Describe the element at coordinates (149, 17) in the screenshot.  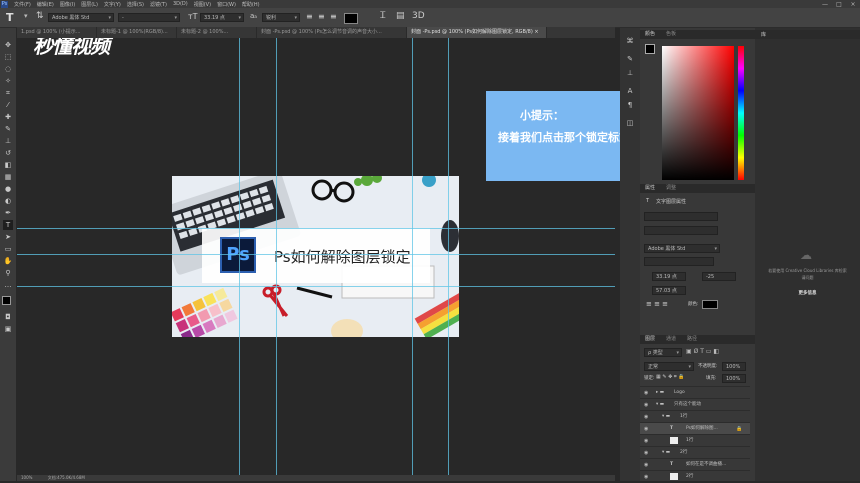
I see `font-style-select: - ▾` at that location.